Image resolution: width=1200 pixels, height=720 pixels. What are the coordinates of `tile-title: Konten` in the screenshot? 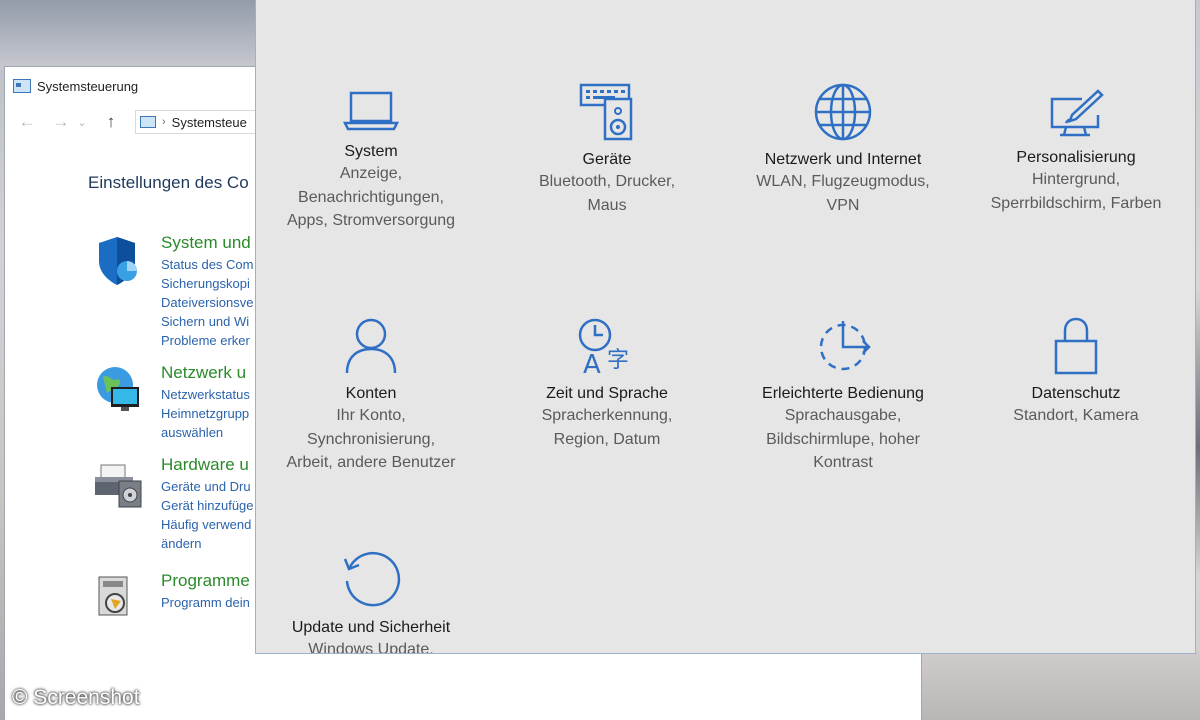 It's located at (371, 393).